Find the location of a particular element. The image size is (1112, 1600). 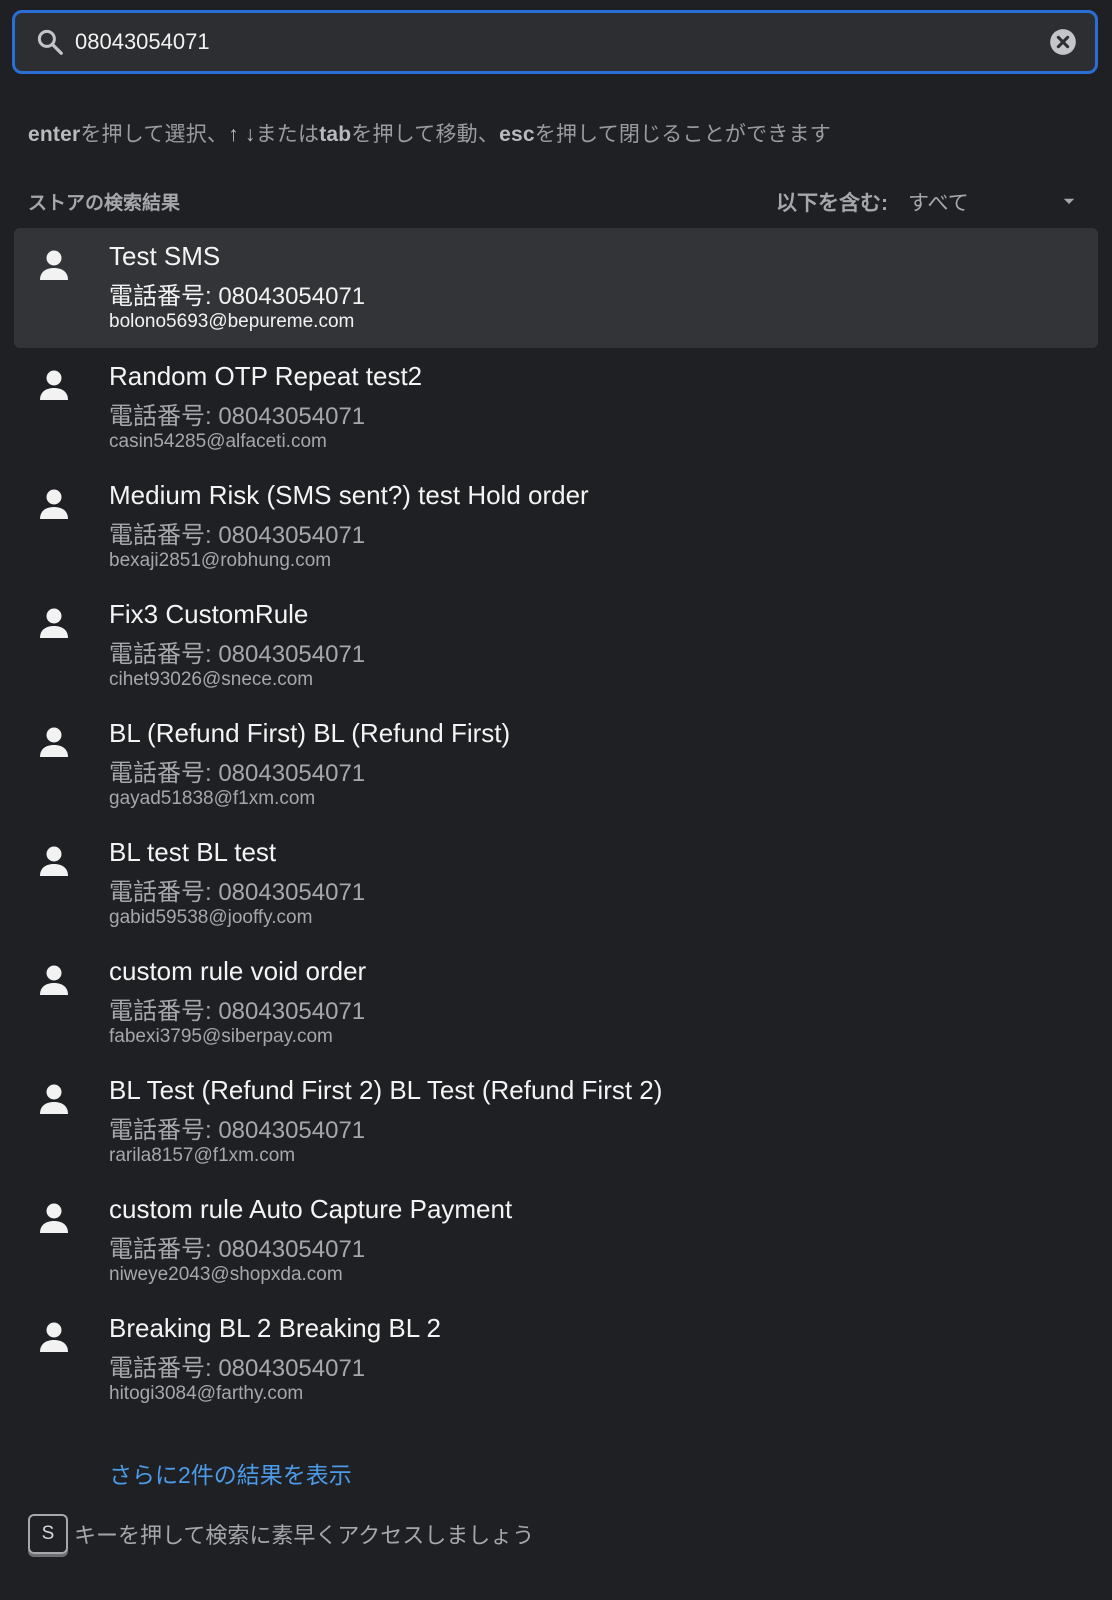

result-email: cihet93026@snece.com is located at coordinates (211, 679).